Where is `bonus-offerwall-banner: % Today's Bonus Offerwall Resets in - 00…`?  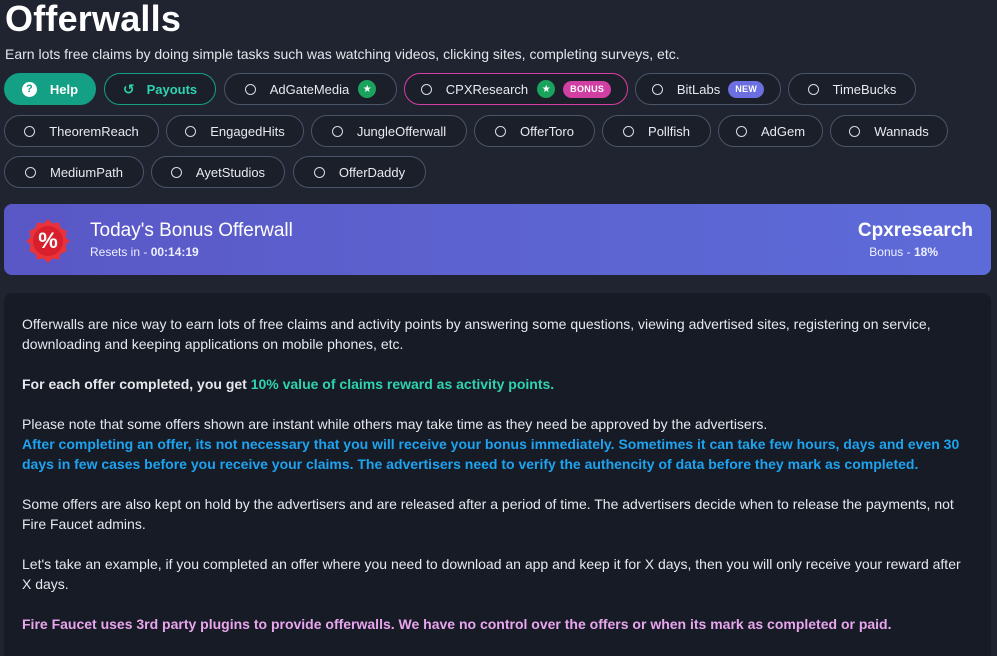 bonus-offerwall-banner: % Today's Bonus Offerwall Resets in - 00… is located at coordinates (497, 239).